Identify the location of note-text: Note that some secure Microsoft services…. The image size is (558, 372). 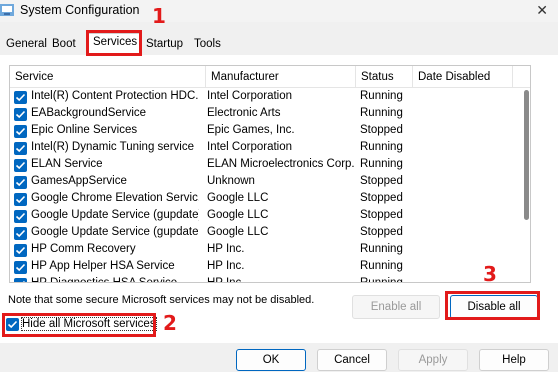
(161, 300).